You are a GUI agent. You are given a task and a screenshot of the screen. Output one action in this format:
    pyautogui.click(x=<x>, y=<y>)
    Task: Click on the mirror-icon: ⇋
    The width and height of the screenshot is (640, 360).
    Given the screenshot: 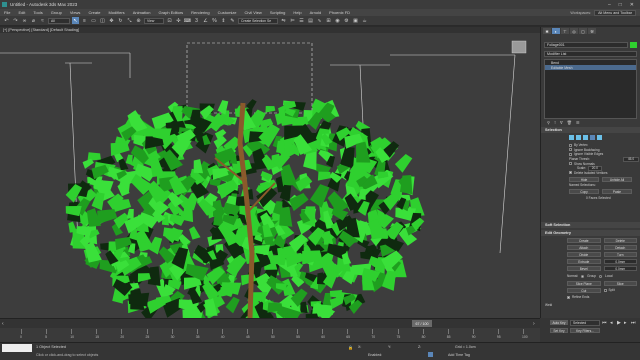 What is the action you would take?
    pyautogui.click(x=283, y=20)
    